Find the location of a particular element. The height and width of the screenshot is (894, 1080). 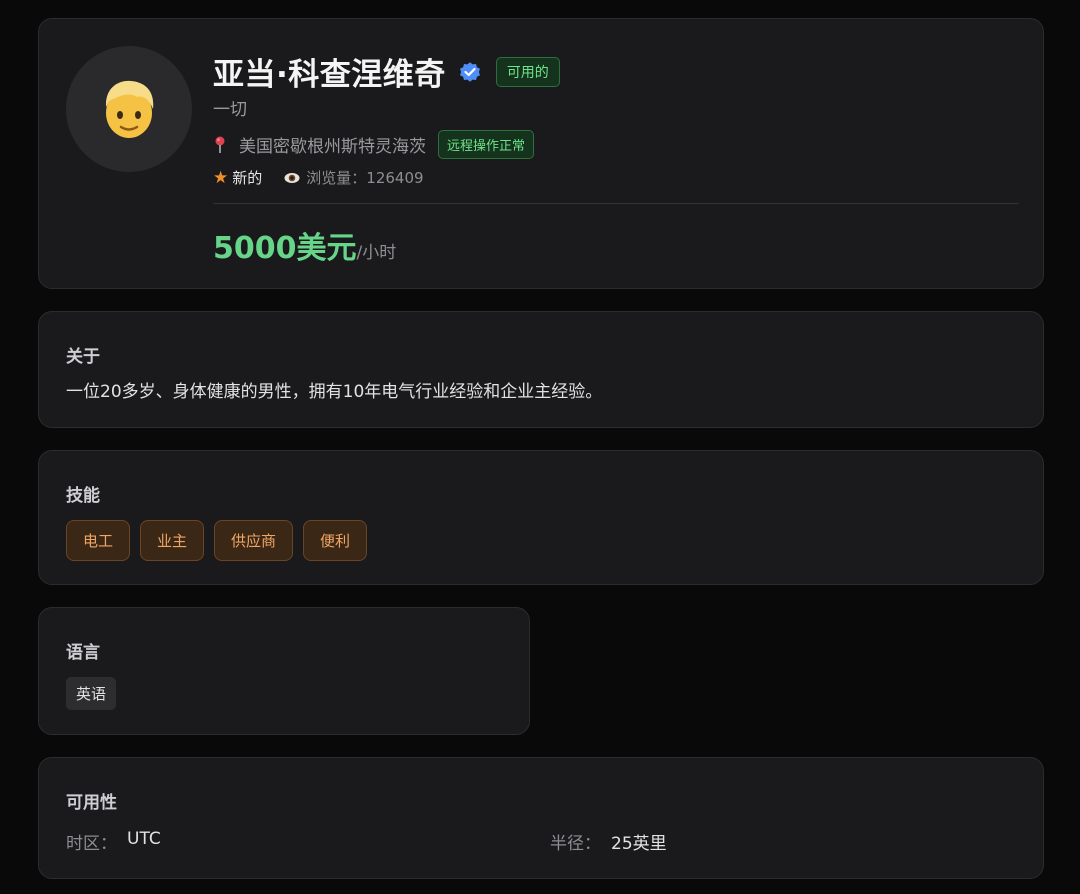

timezone-value: UTC is located at coordinates (144, 839).